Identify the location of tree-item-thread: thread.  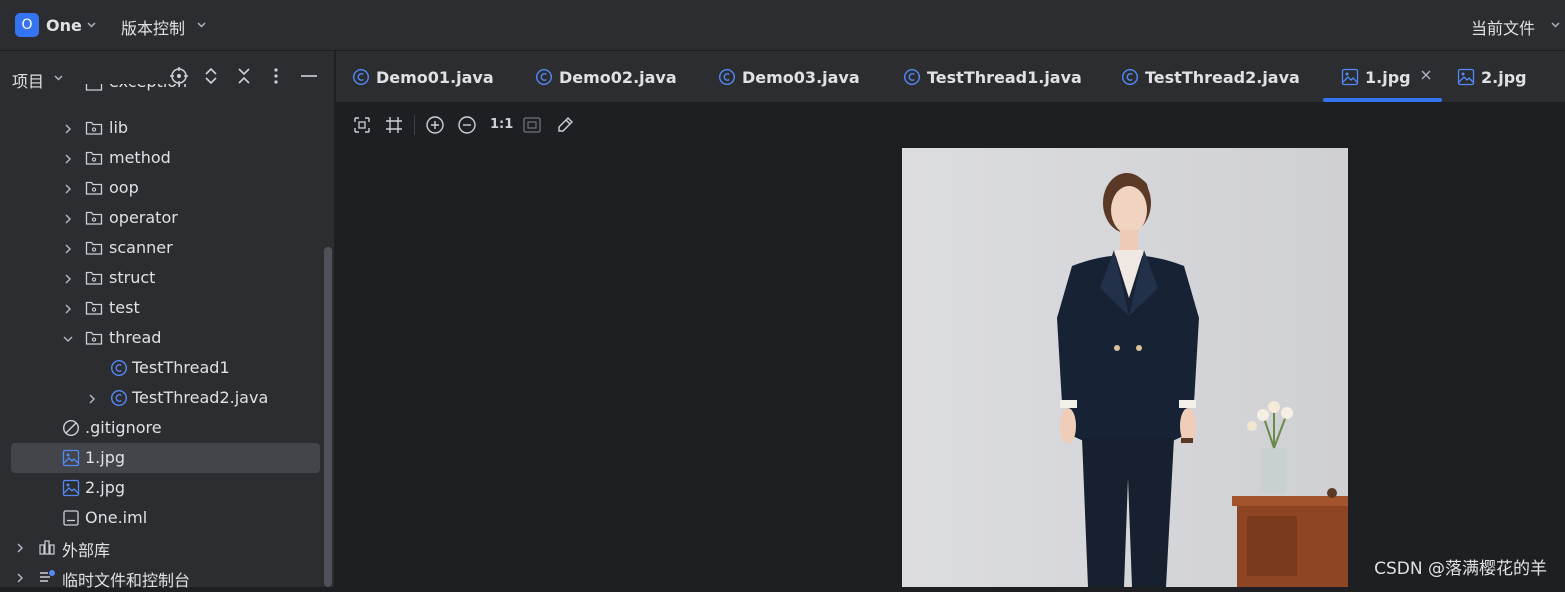
(160, 338).